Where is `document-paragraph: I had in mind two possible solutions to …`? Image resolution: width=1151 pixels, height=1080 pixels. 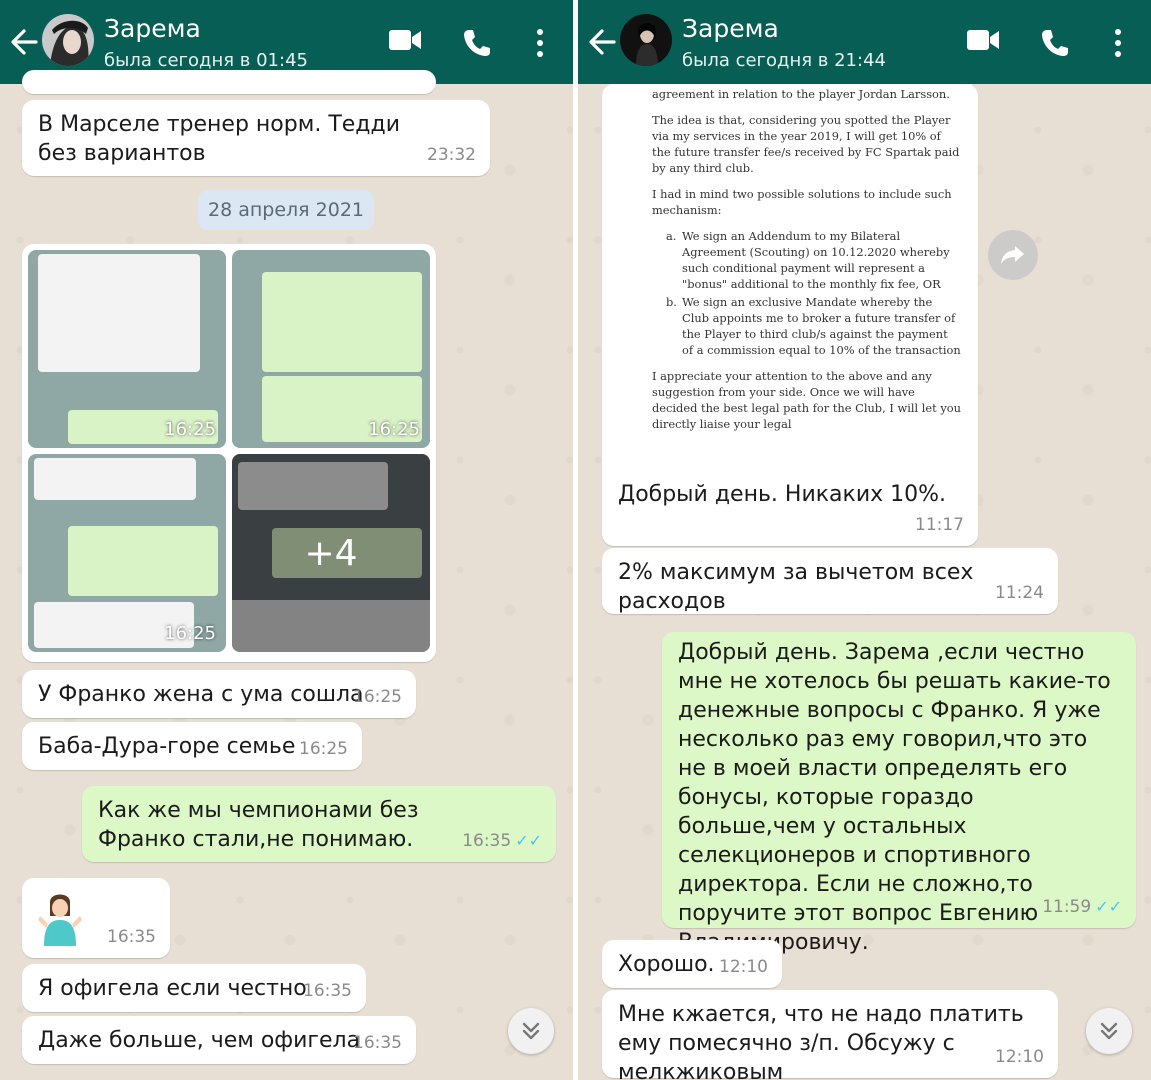
document-paragraph: I had in mind two possible solutions to … is located at coordinates (802, 202).